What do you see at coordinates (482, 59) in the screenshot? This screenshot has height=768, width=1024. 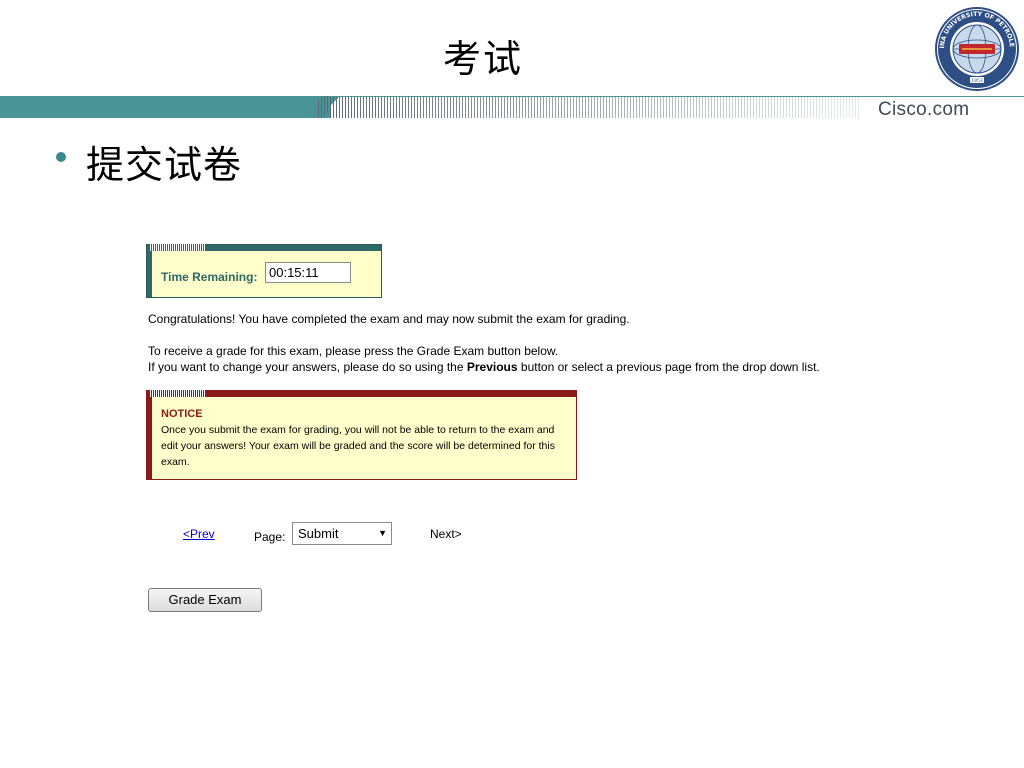 I see `slide-title: 考试` at bounding box center [482, 59].